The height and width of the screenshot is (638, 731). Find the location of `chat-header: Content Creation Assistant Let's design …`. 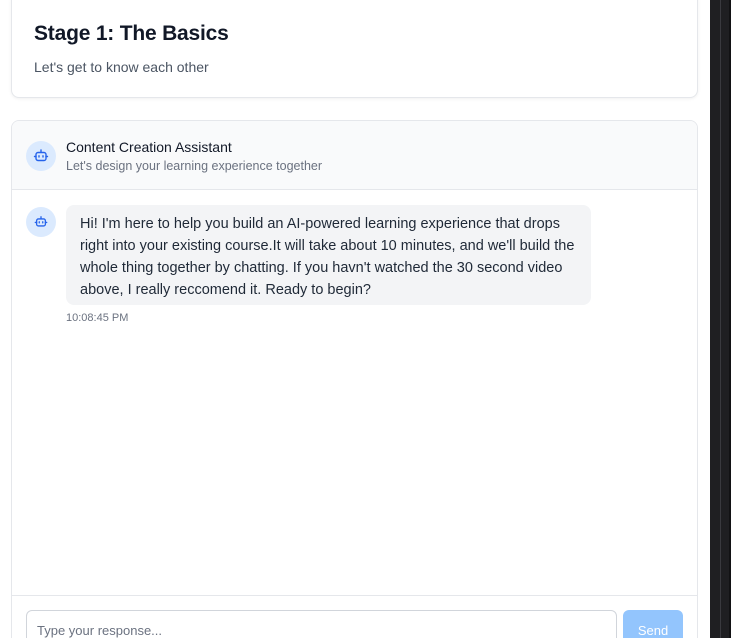

chat-header: Content Creation Assistant Let's design … is located at coordinates (354, 155).